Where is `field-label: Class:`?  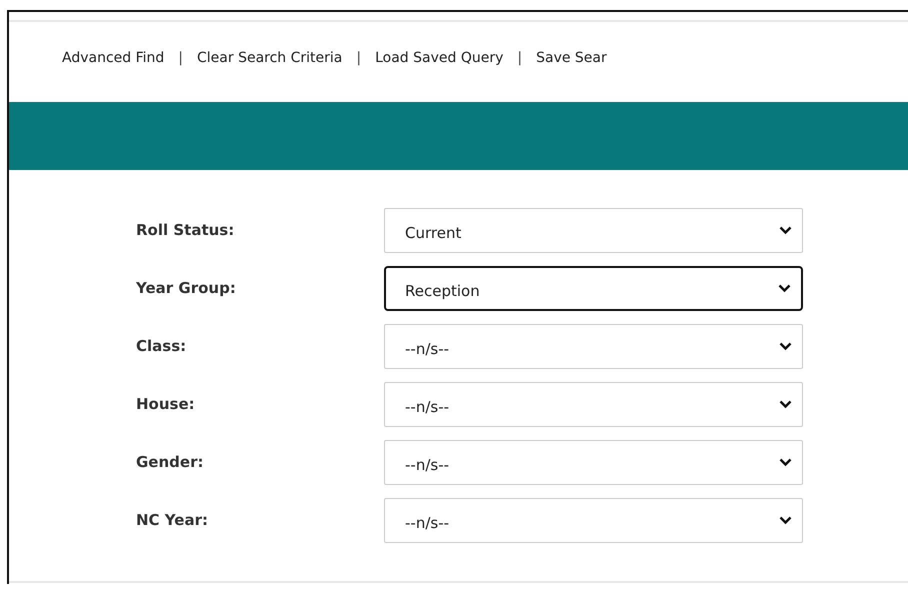 field-label: Class: is located at coordinates (162, 345).